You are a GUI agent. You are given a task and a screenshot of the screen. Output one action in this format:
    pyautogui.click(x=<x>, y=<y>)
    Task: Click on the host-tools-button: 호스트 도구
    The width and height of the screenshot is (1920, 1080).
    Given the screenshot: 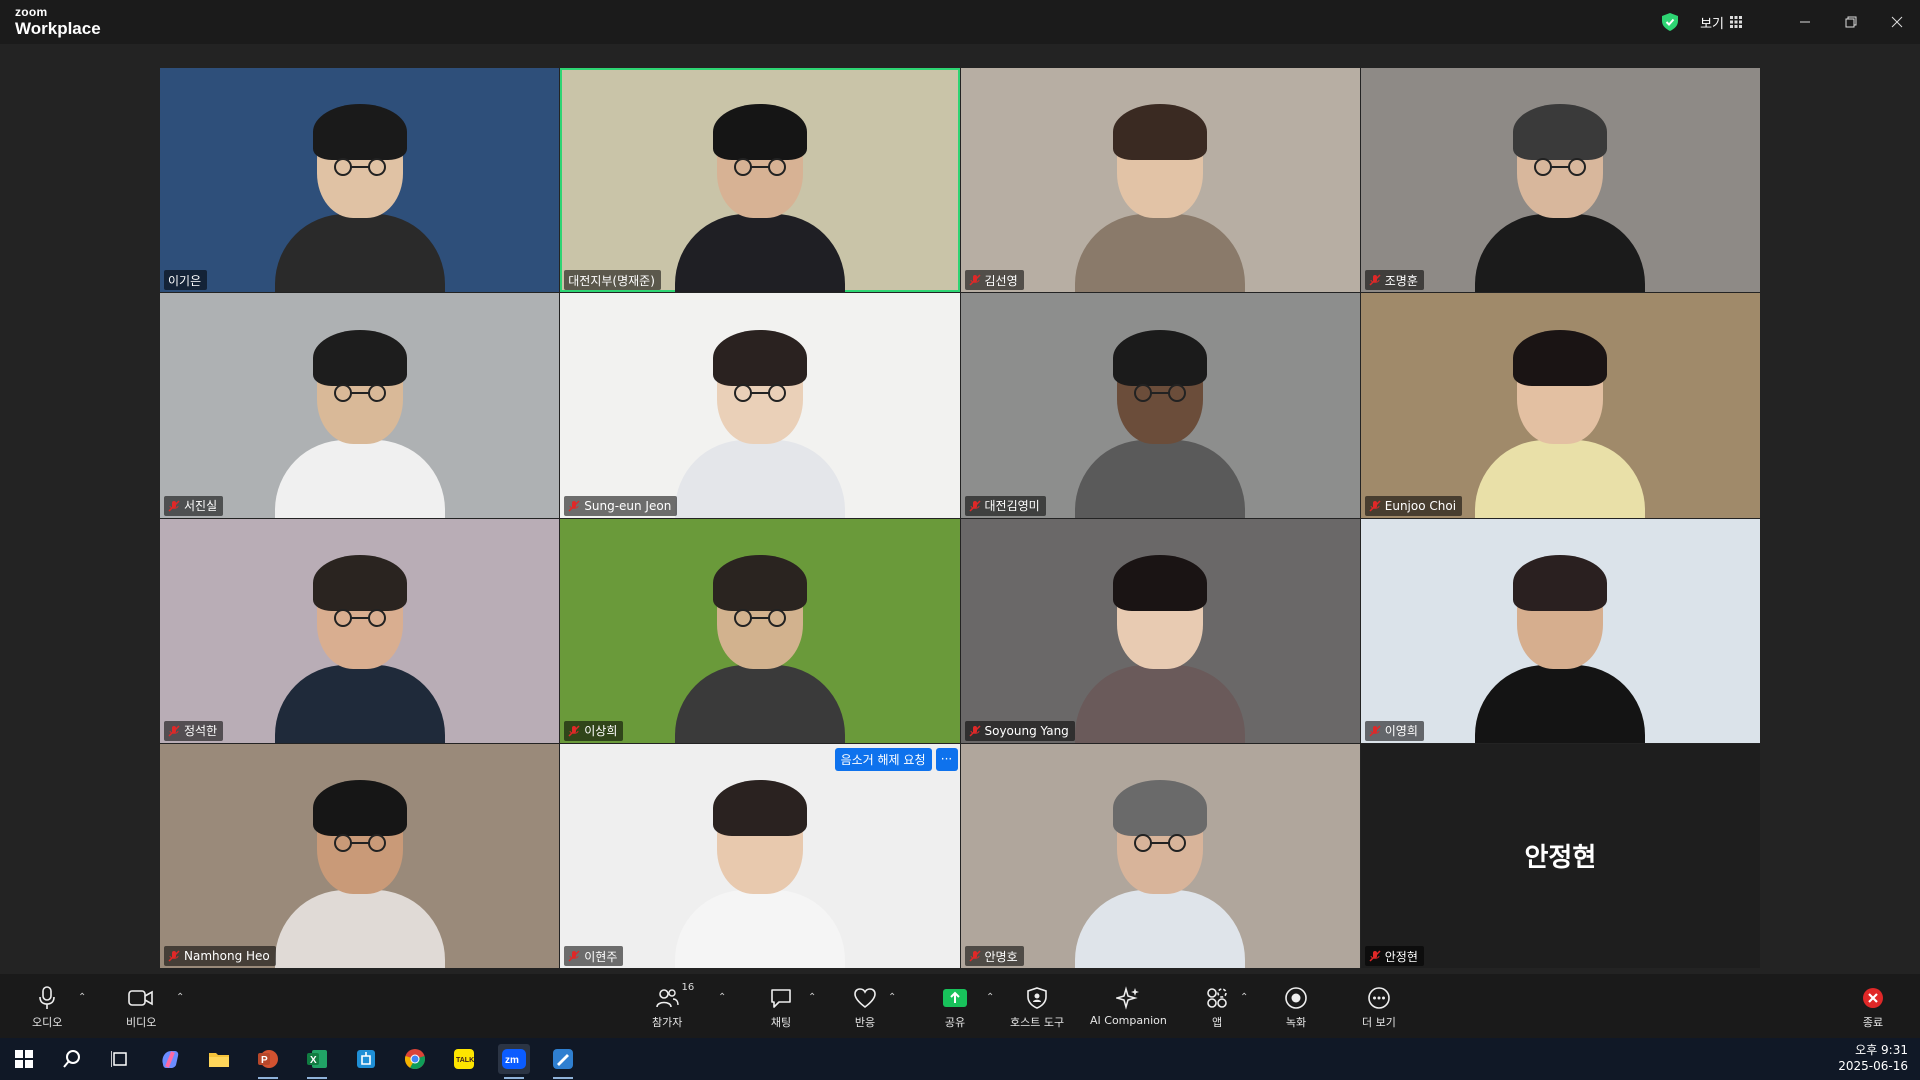 What is the action you would take?
    pyautogui.click(x=1037, y=1007)
    